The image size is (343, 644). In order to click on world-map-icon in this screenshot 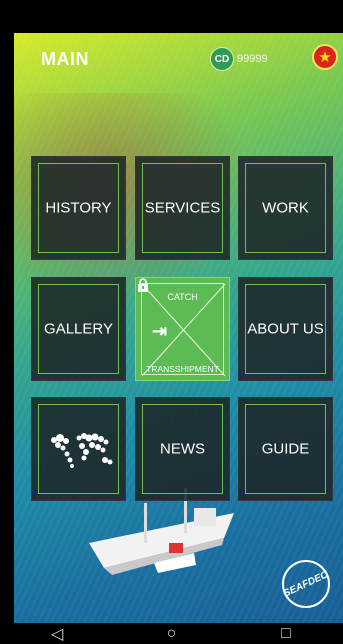, I will do `click(82, 450)`.